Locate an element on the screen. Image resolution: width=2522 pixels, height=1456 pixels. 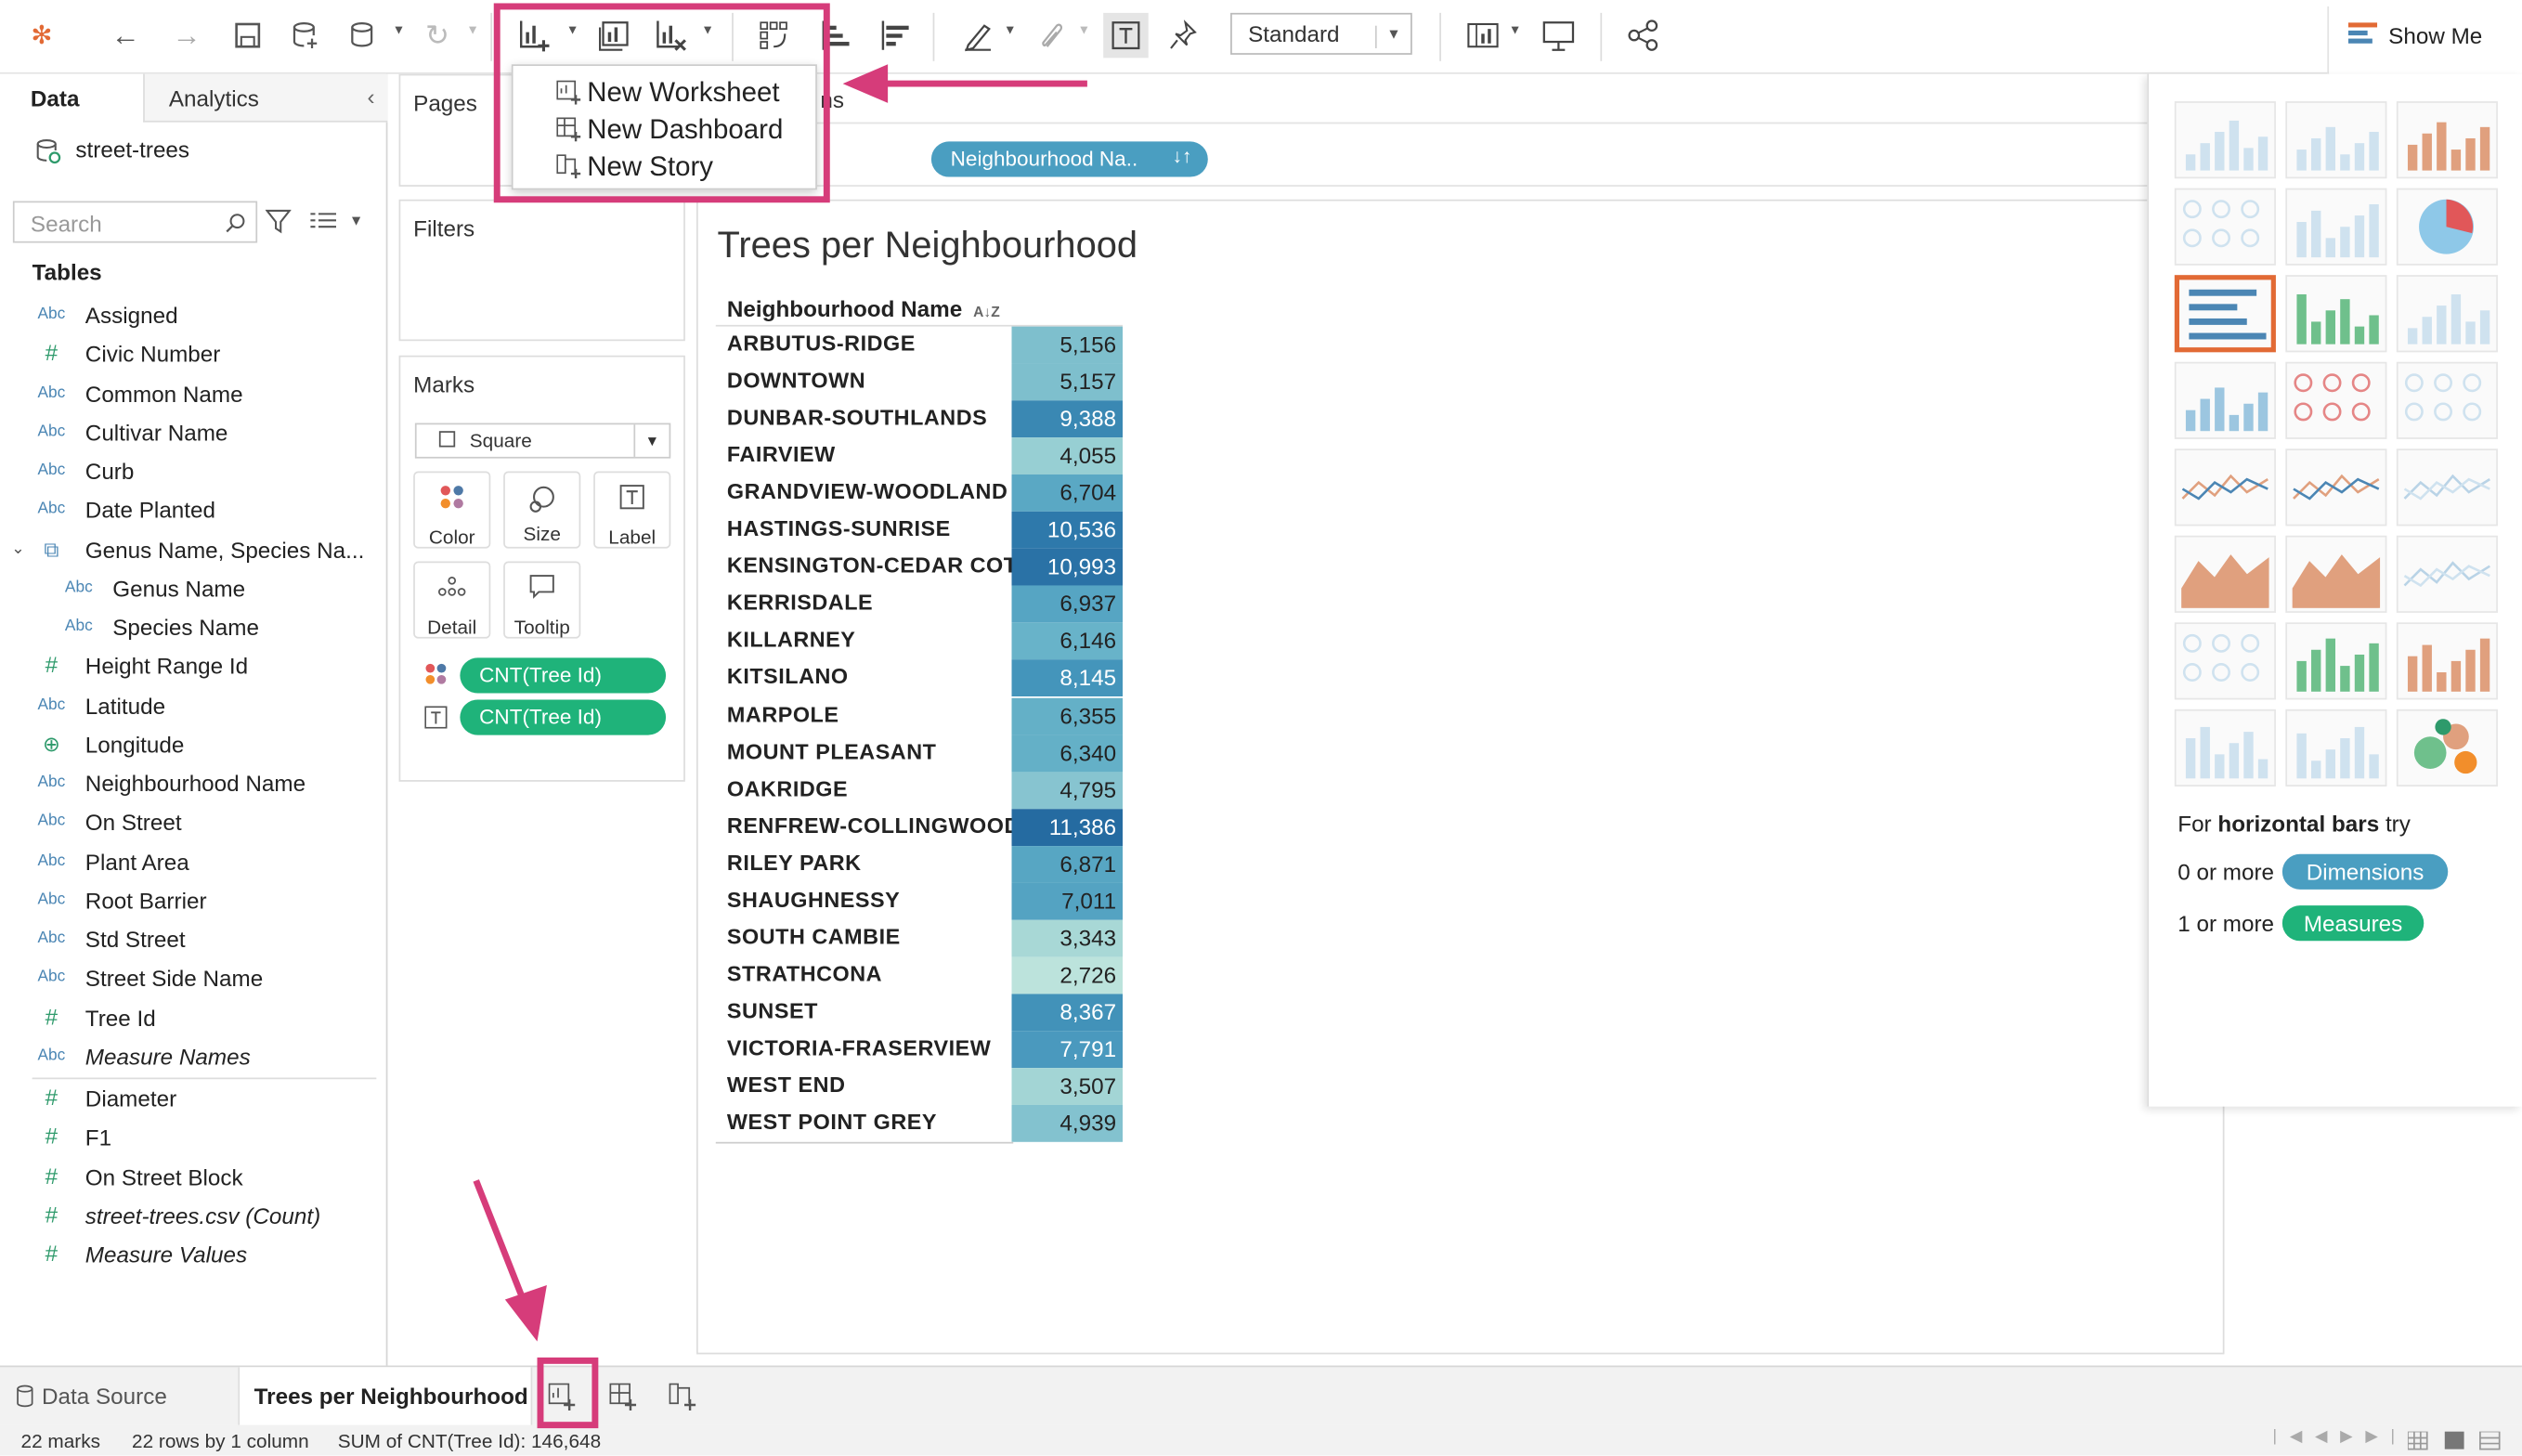
field-item: # F1 is located at coordinates (193, 1139).